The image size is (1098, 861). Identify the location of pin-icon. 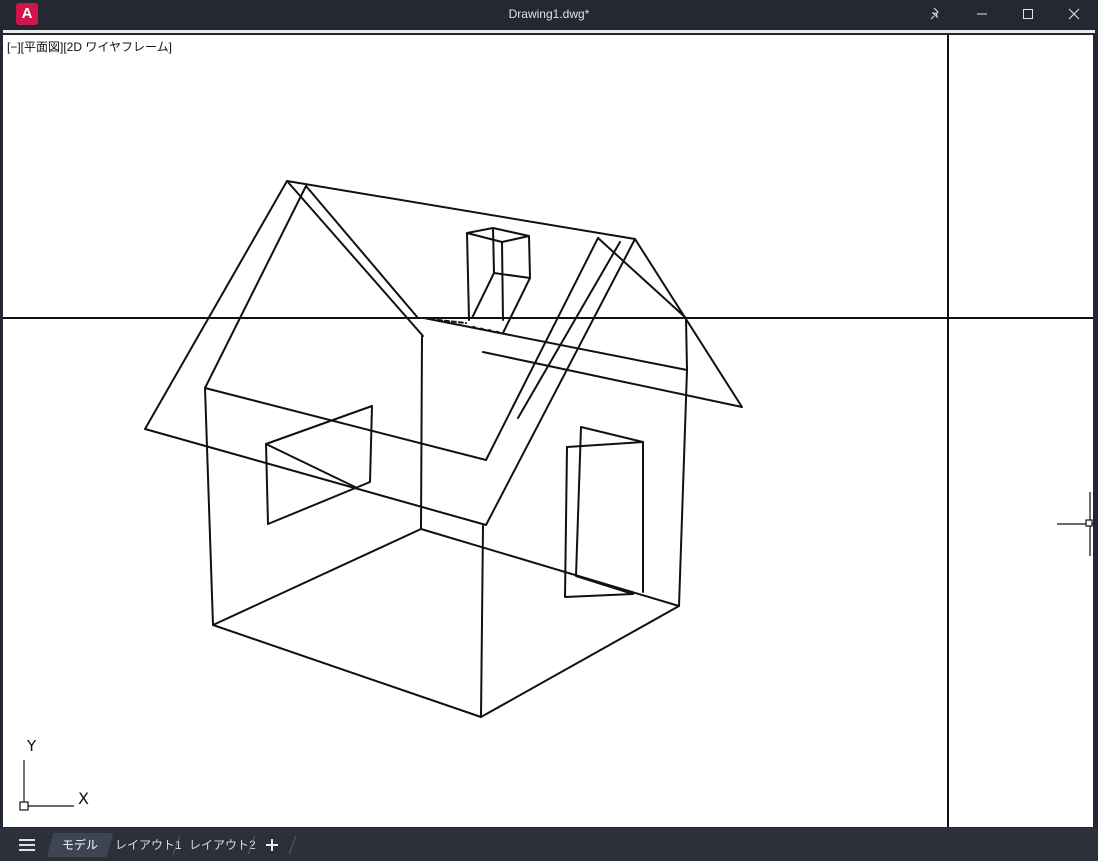
(934, 13).